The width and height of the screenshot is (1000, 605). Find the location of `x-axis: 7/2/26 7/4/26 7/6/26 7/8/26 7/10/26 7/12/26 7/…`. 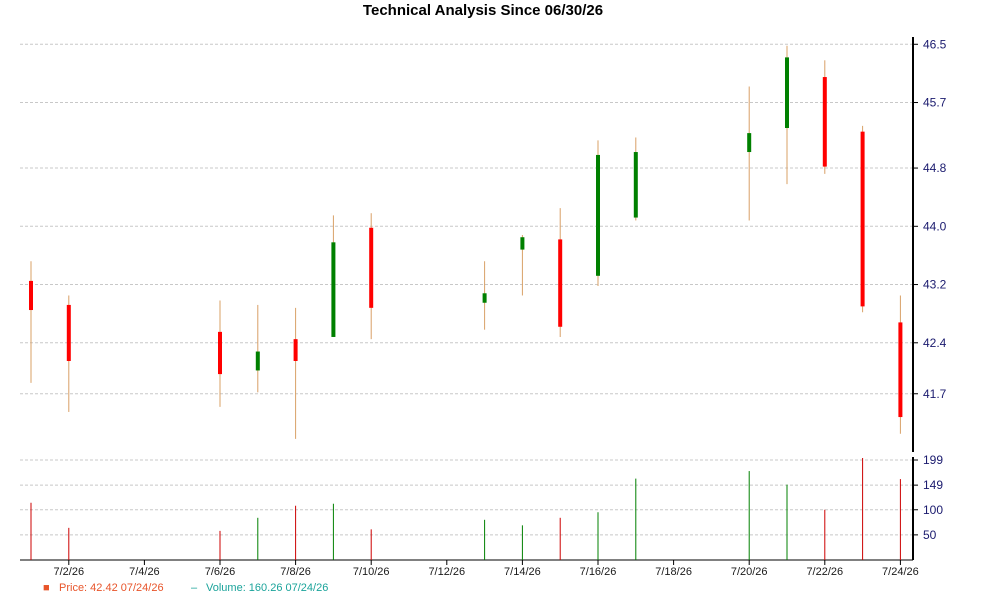

x-axis: 7/2/26 7/4/26 7/6/26 7/8/26 7/10/26 7/12/26 7/… is located at coordinates (469, 568).